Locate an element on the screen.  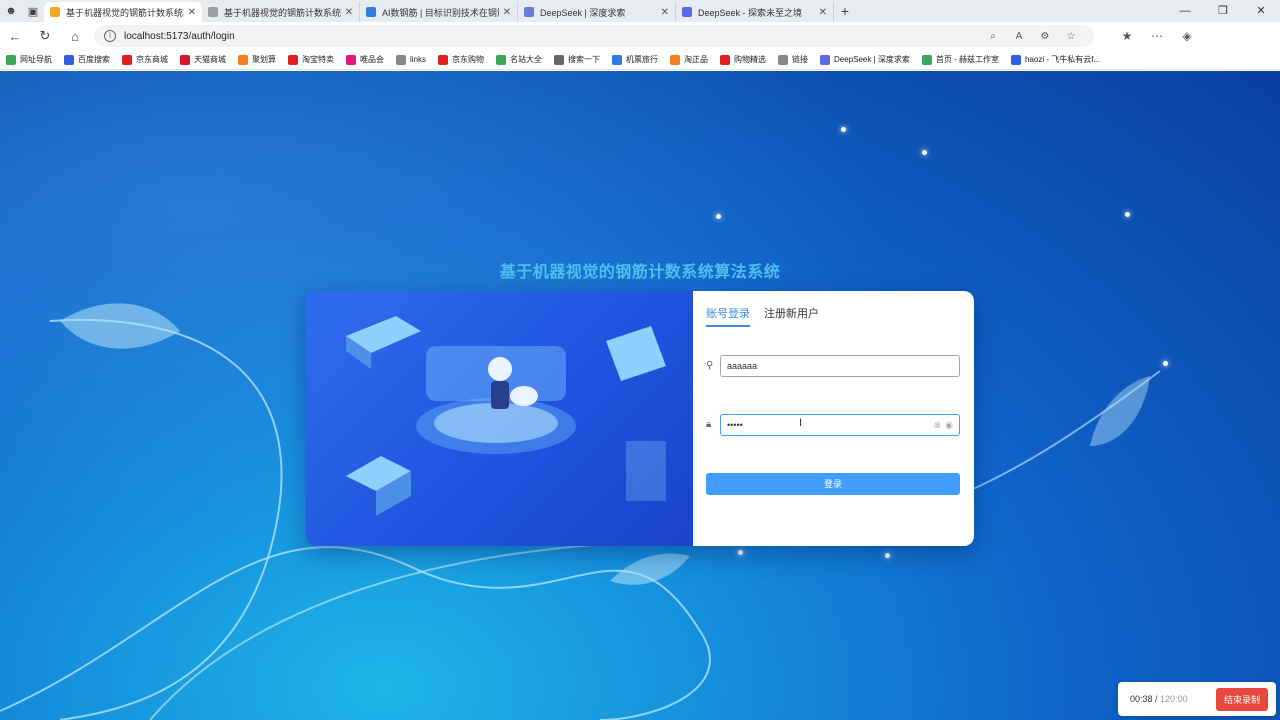
back-icon: ← is located at coordinates (15, 36).